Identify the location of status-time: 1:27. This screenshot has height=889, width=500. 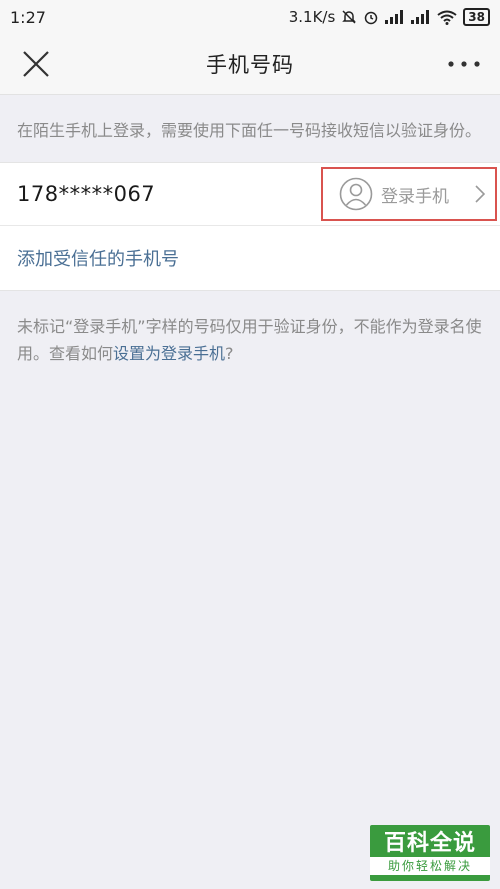
(28, 17).